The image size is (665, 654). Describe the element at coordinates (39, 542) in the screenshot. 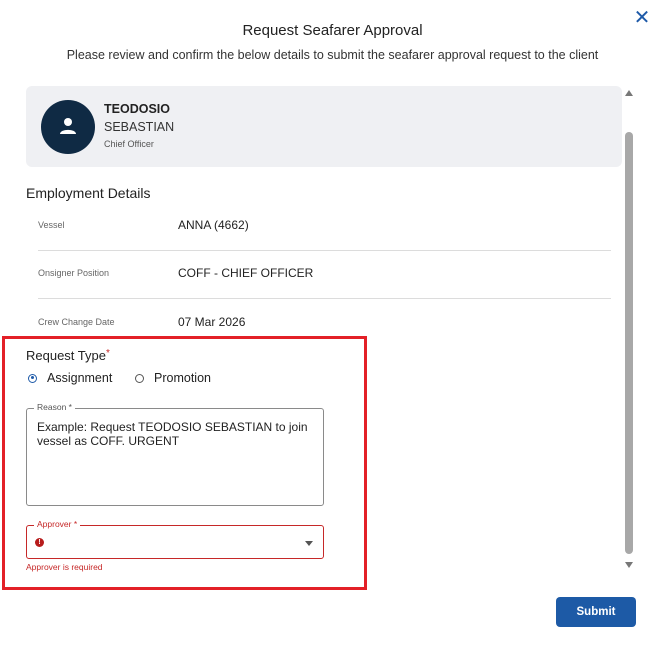

I see `error-icon: !` at that location.